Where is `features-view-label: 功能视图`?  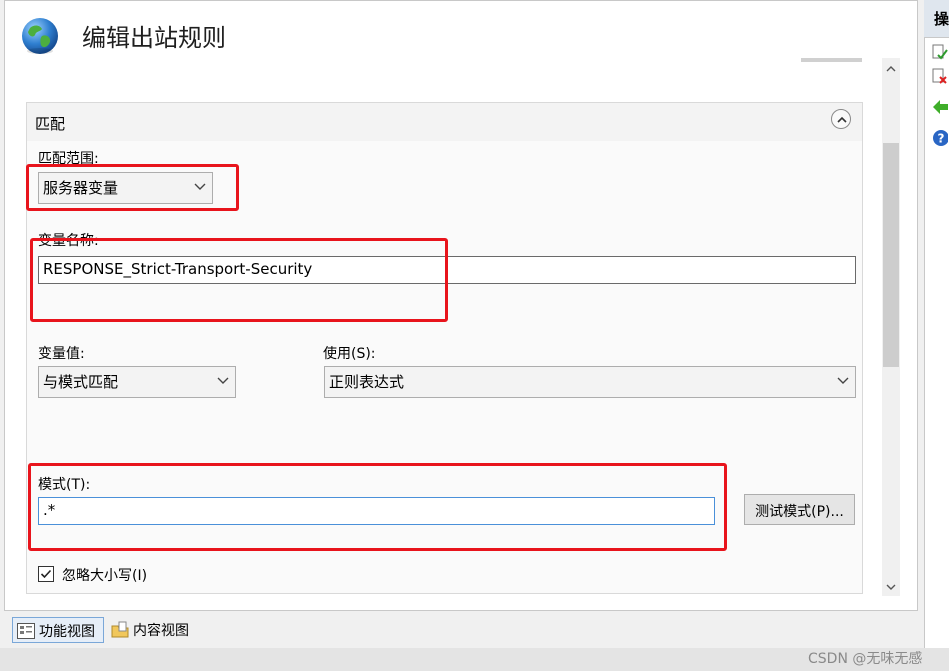
features-view-label: 功能视图 is located at coordinates (67, 632).